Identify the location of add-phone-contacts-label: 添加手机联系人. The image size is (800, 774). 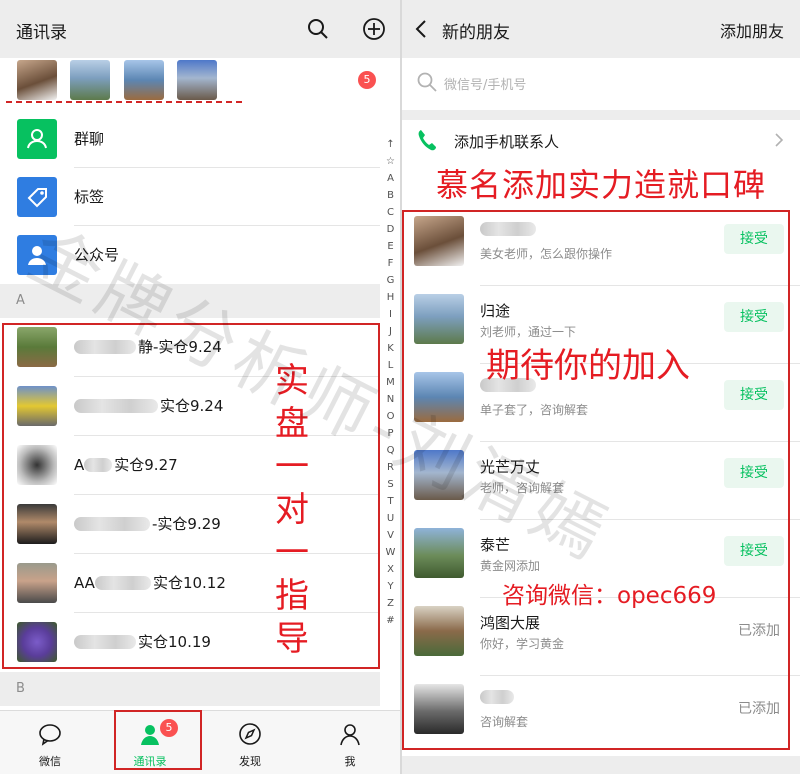
(507, 142).